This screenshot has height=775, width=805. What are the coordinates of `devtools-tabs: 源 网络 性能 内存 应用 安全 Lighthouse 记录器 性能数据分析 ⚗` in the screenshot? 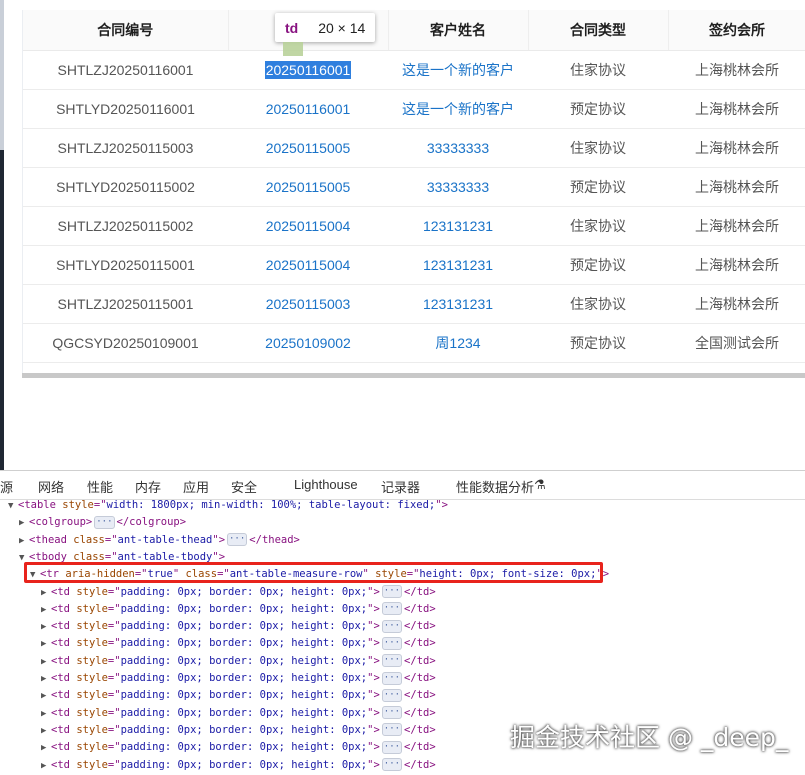 It's located at (402, 485).